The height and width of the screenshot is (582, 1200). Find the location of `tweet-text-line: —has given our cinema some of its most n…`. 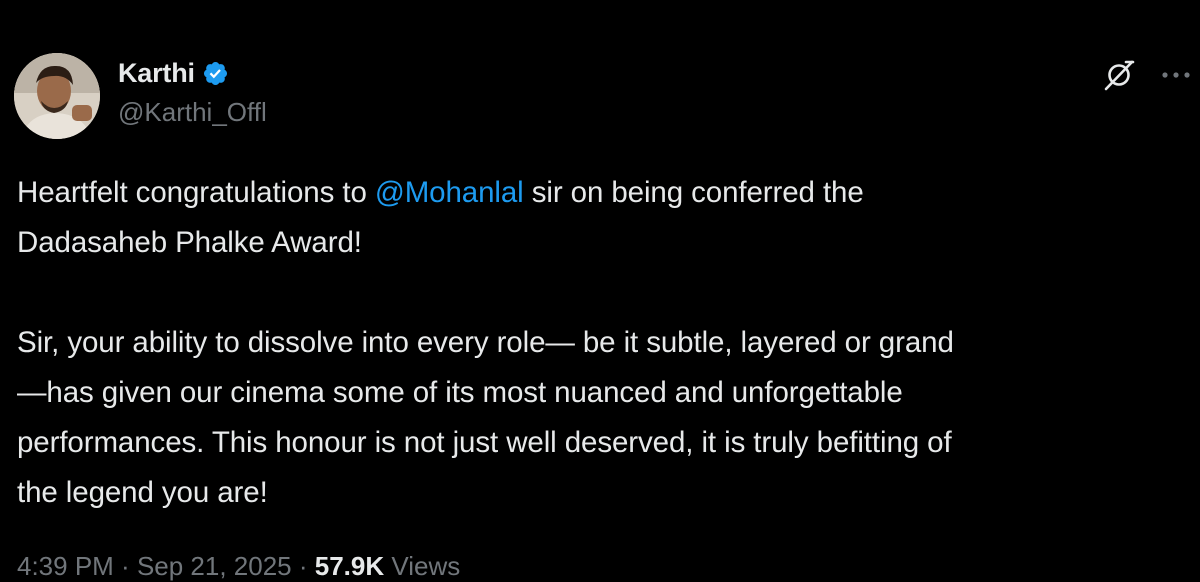

tweet-text-line: —has given our cinema some of its most n… is located at coordinates (460, 392).